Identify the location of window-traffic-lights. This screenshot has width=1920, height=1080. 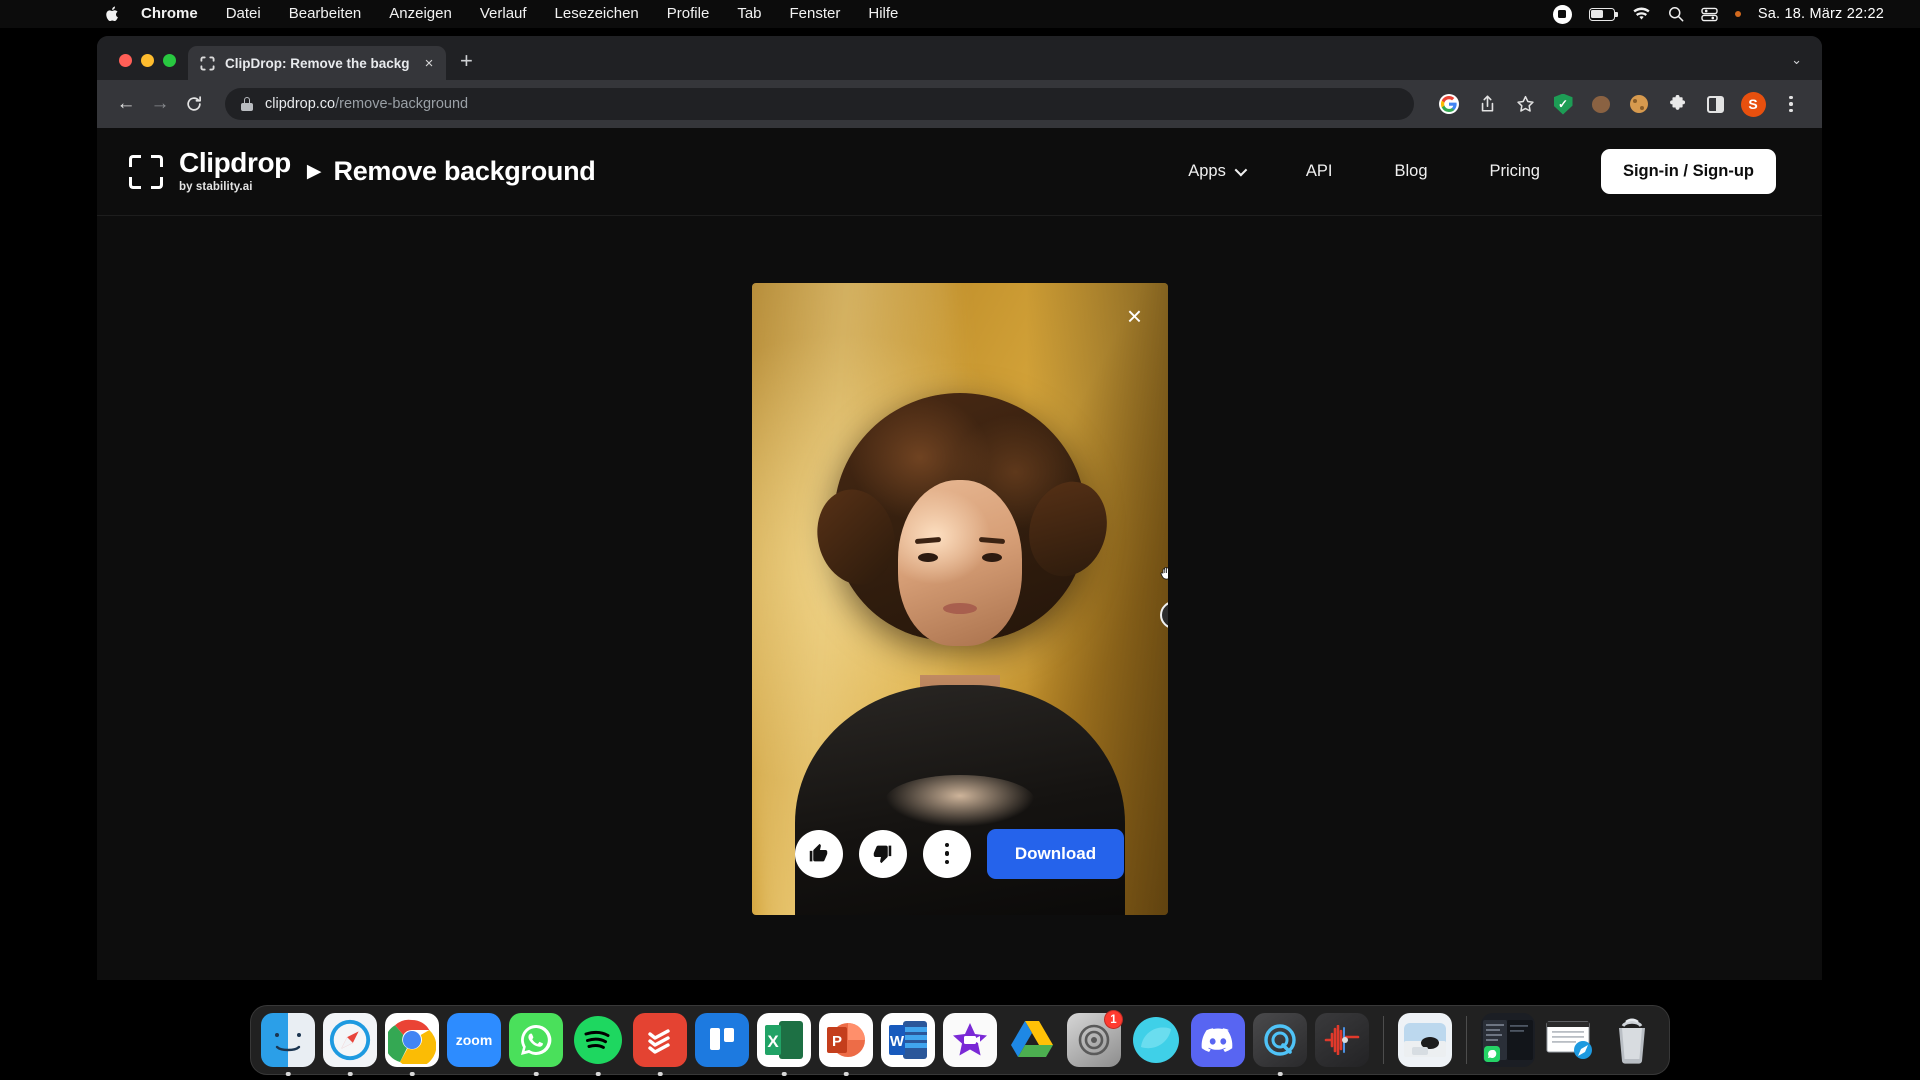
(149, 67).